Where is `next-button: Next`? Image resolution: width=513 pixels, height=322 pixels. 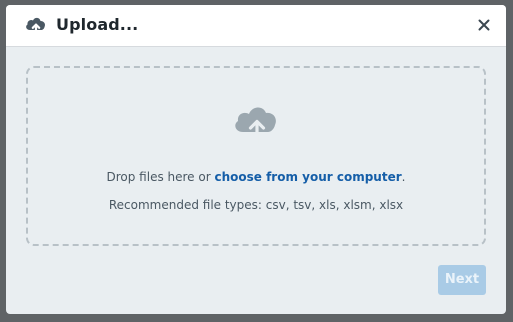 next-button: Next is located at coordinates (462, 280).